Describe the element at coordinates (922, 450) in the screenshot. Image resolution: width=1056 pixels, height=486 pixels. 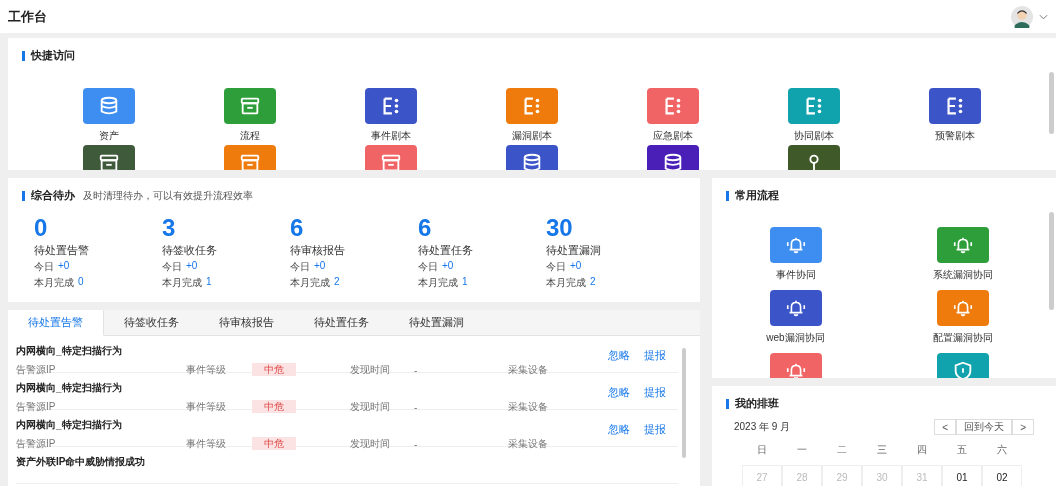
I see `weekday-label: 四` at that location.